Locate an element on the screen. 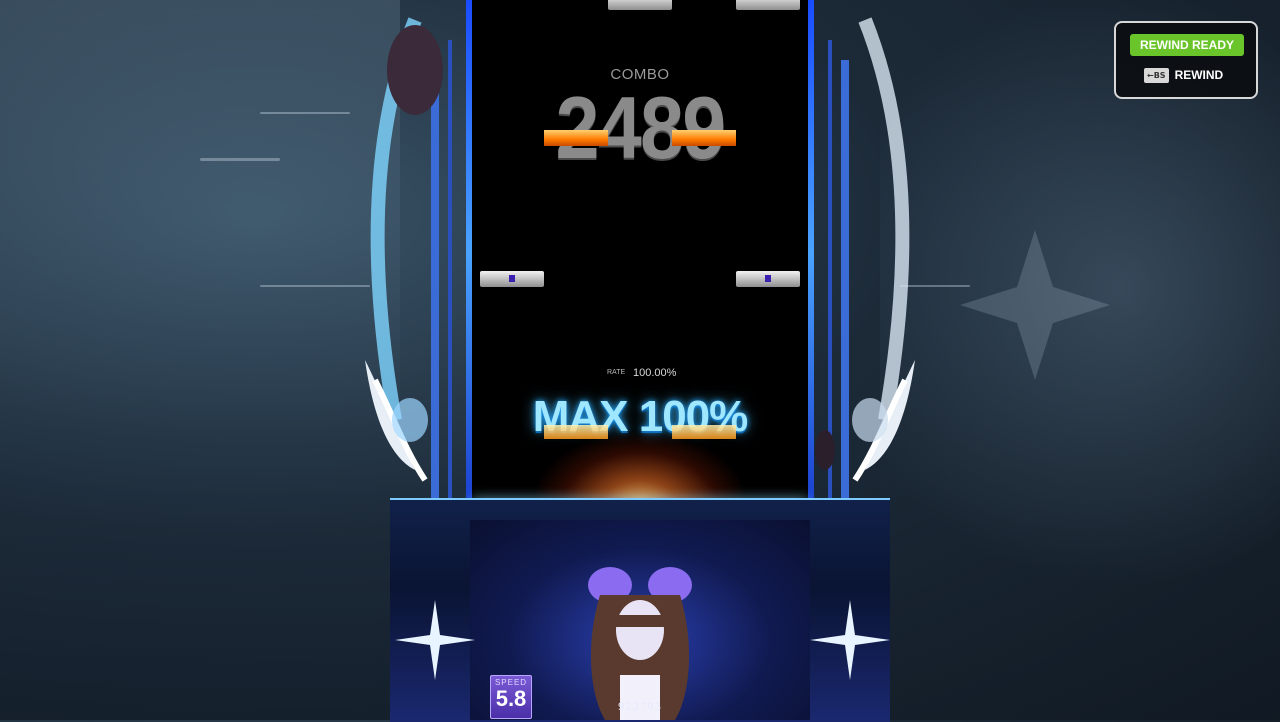 This screenshot has width=1280, height=722. rate-label: RATE is located at coordinates (616, 372).